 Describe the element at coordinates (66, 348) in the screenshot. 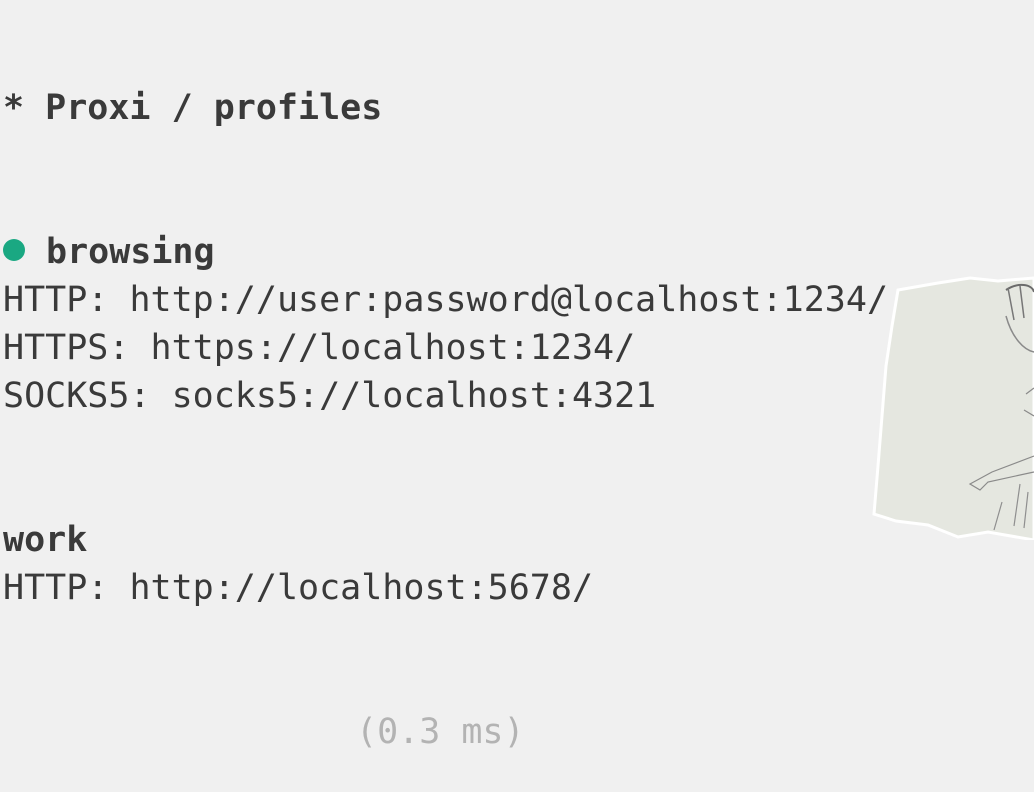

I see `proxy-label: HTTPS:` at that location.